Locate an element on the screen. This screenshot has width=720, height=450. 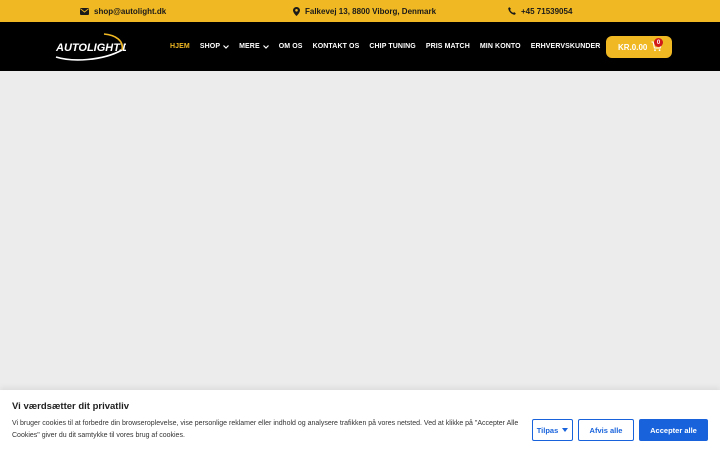
menu-item-om-os: OM OS is located at coordinates (291, 46).